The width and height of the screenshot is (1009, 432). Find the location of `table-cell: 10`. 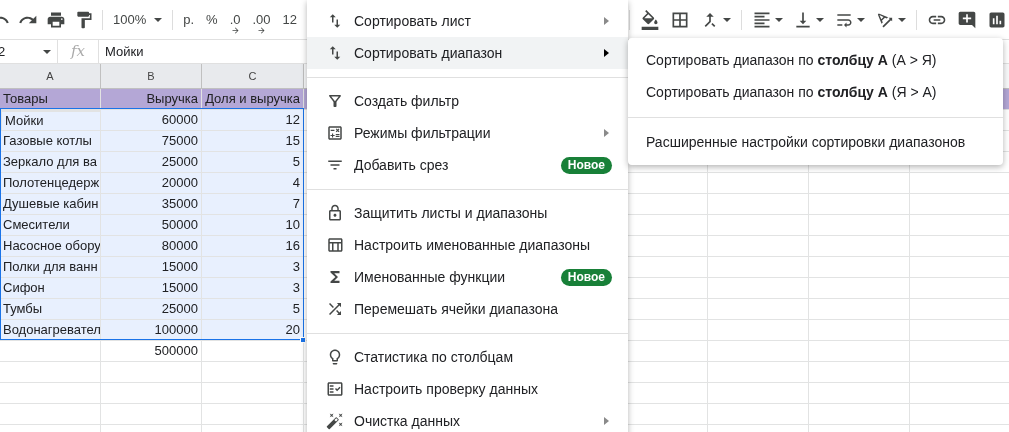

table-cell: 10 is located at coordinates (253, 225).